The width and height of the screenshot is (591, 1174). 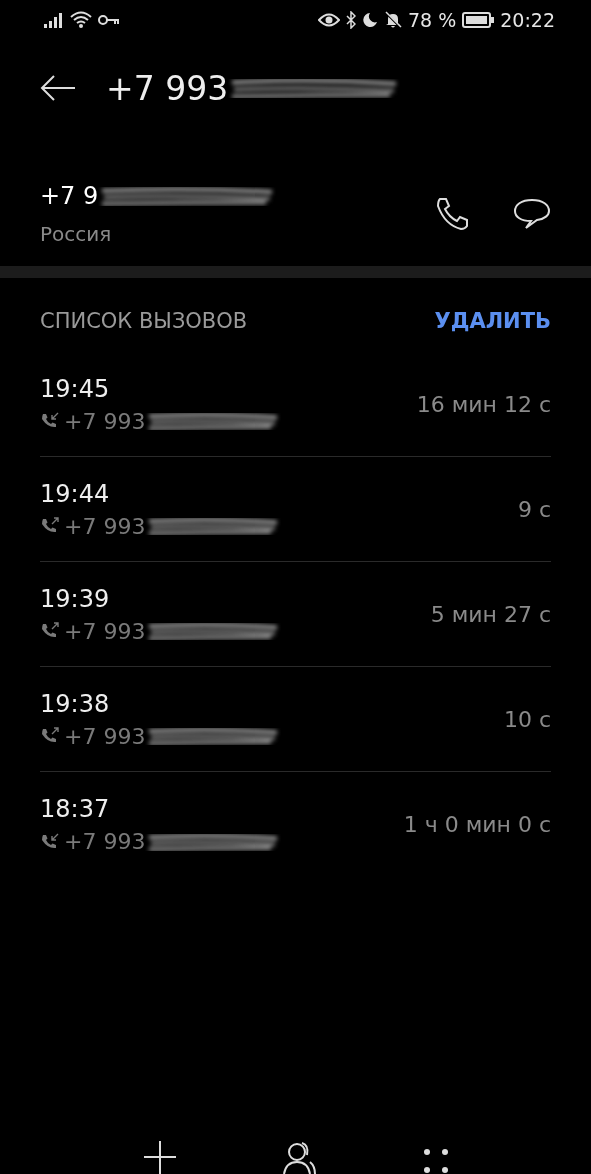 What do you see at coordinates (75, 809) in the screenshot?
I see `call-time: 18:37` at bounding box center [75, 809].